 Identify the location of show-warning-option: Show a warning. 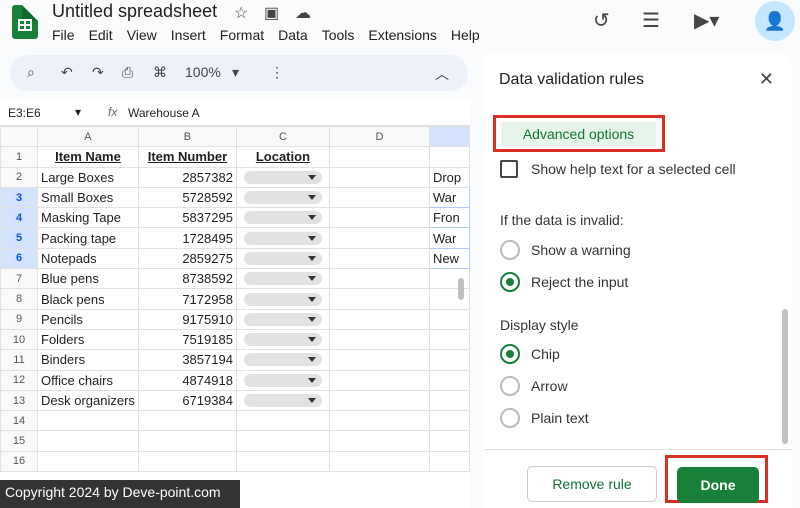
(565, 250).